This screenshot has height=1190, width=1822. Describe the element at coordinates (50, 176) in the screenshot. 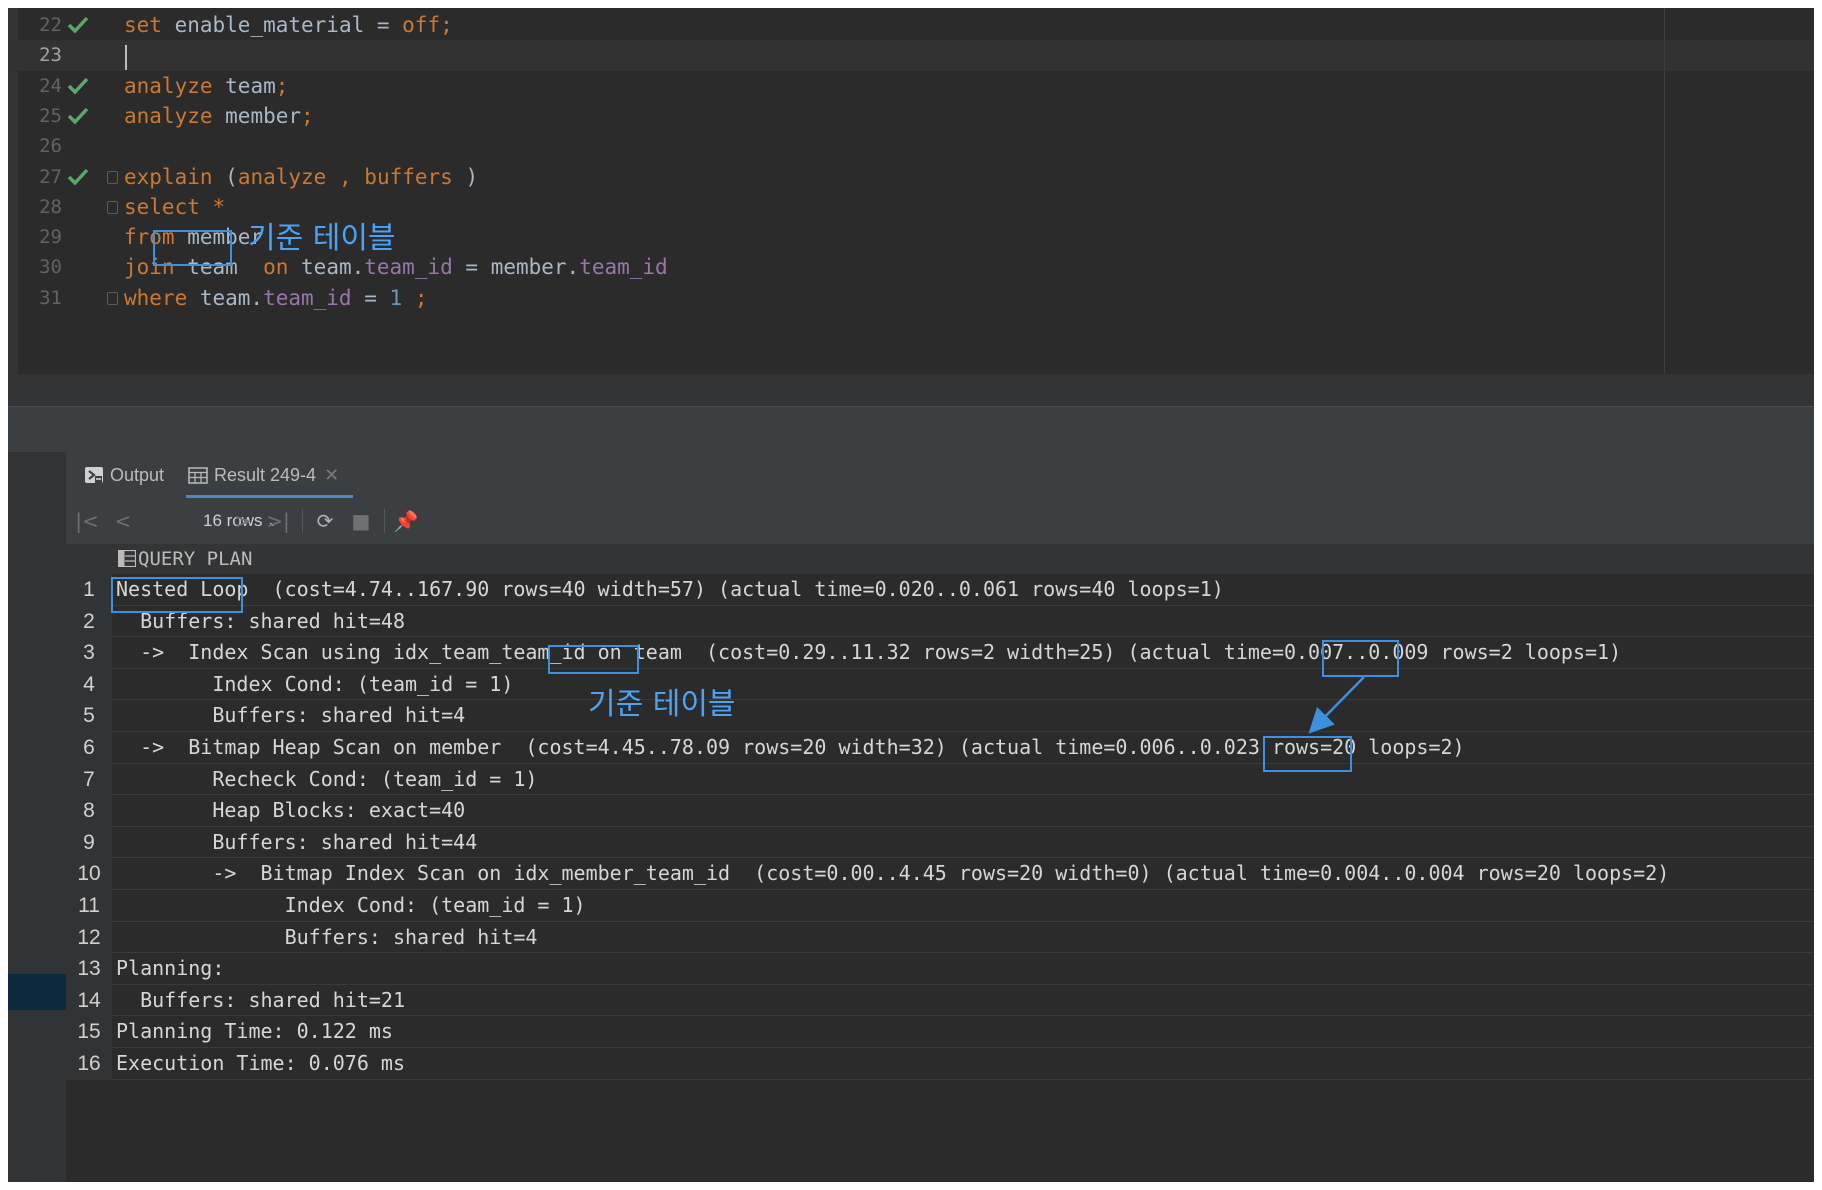

I see `line-number: 27` at that location.